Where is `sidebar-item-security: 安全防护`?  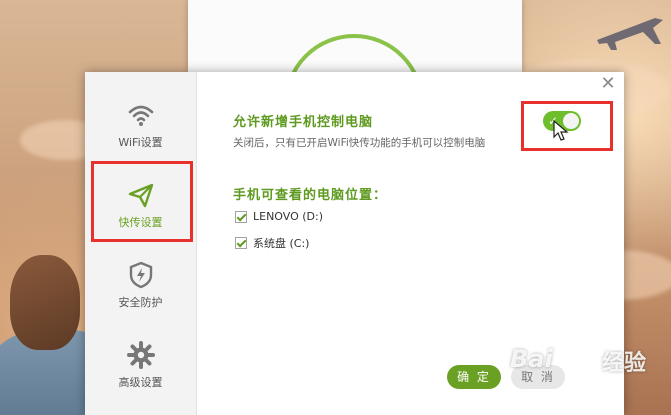
sidebar-item-security: 安全防护 is located at coordinates (140, 290).